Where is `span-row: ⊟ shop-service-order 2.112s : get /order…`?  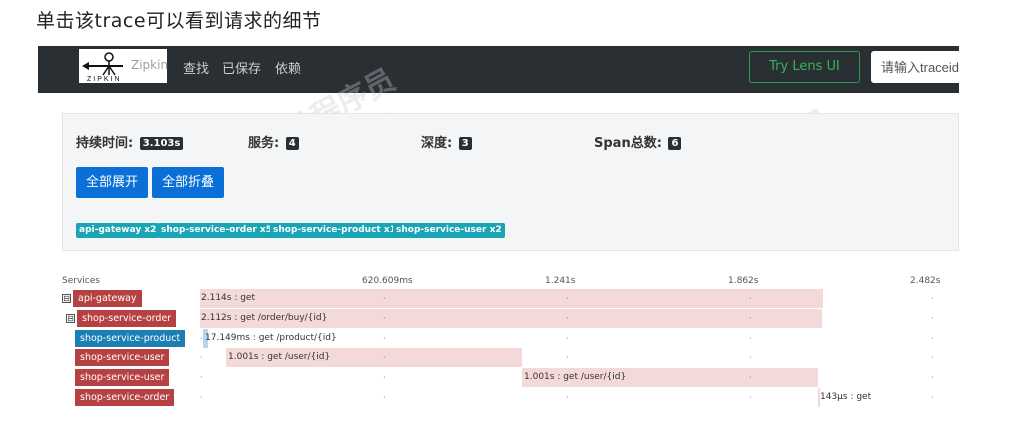
span-row: ⊟ shop-service-order 2.112s : get /order… is located at coordinates (507, 318).